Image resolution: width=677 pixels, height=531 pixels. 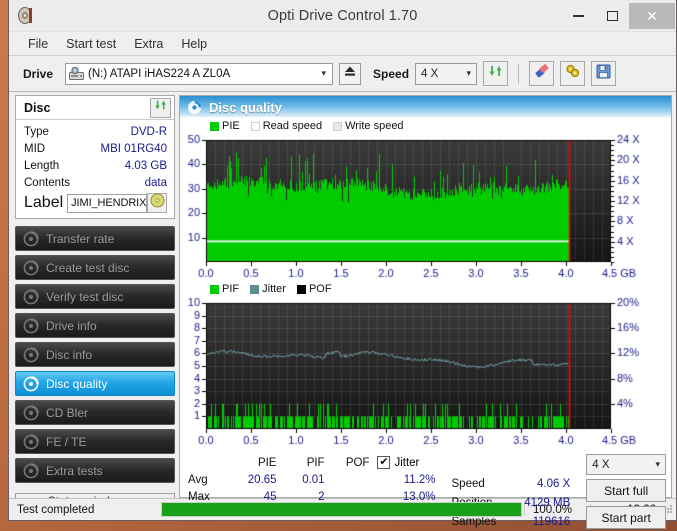 I want to click on drive-select-value: (N:) ATAPI iHAS224 A ZL0A, so click(x=159, y=73).